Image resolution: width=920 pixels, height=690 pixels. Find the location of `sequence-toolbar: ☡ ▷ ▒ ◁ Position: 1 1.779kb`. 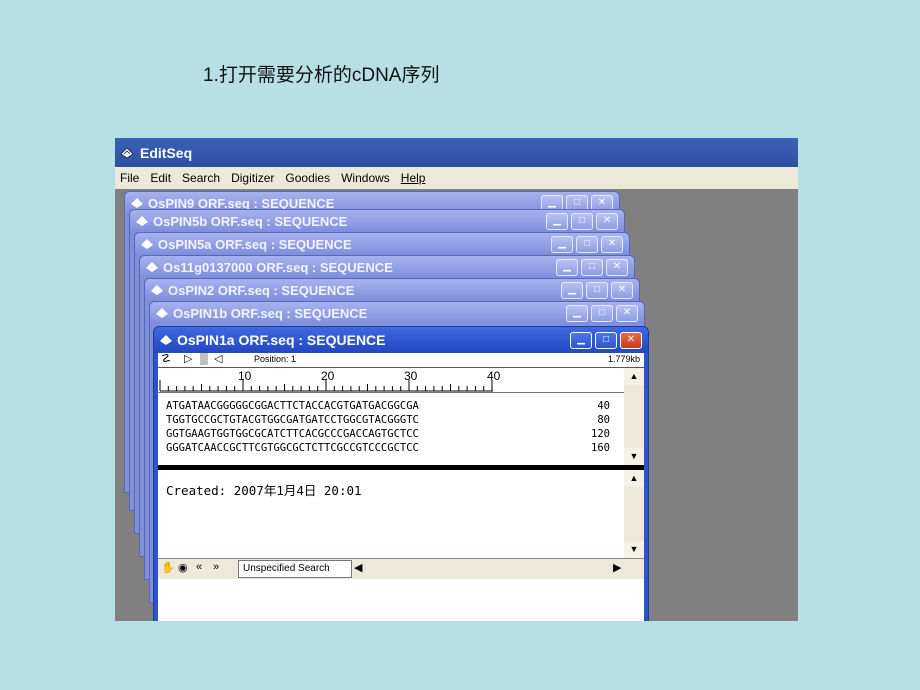

sequence-toolbar: ☡ ▷ ▒ ◁ Position: 1 1.779kb is located at coordinates (401, 360).